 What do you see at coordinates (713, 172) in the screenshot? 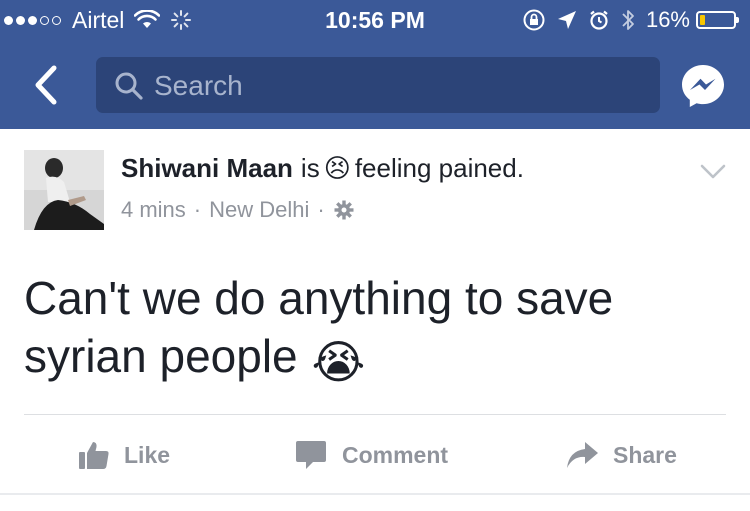
I see `chevron-down-icon` at bounding box center [713, 172].